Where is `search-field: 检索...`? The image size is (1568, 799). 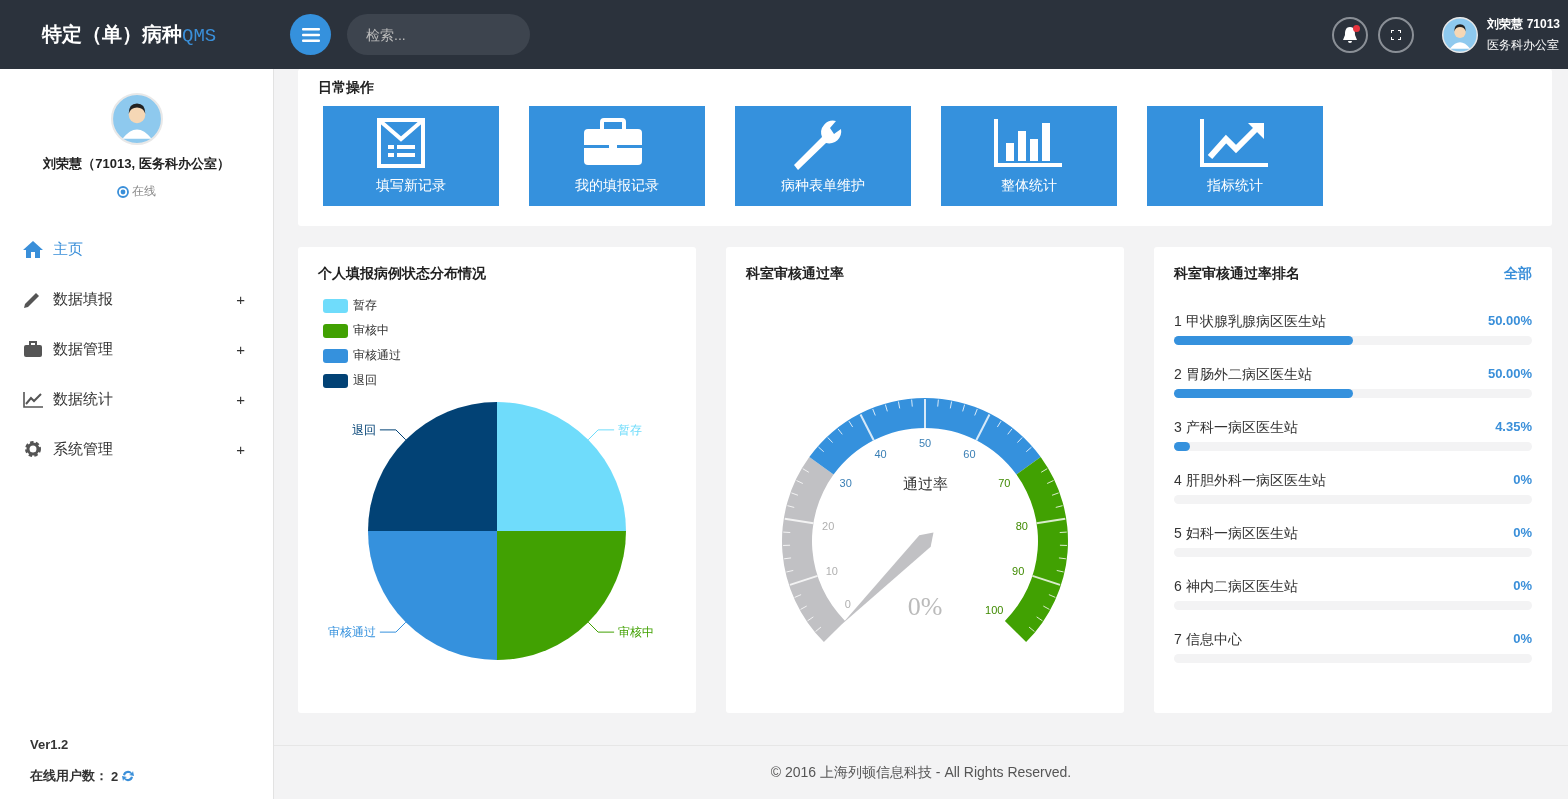
search-field: 检索... is located at coordinates (438, 34).